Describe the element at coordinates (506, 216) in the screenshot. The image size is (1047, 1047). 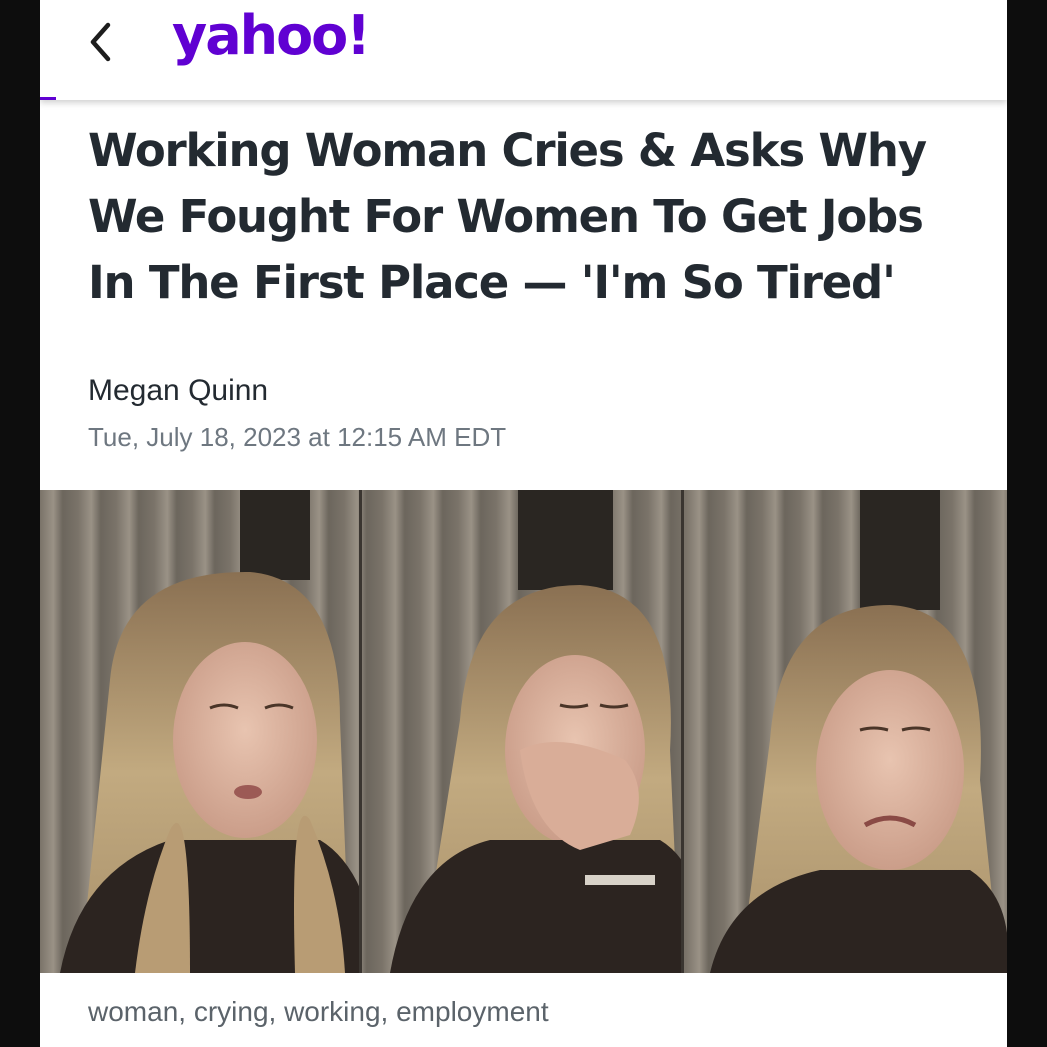
I see `headline-line: We Fought For Women To Get Jobs` at that location.